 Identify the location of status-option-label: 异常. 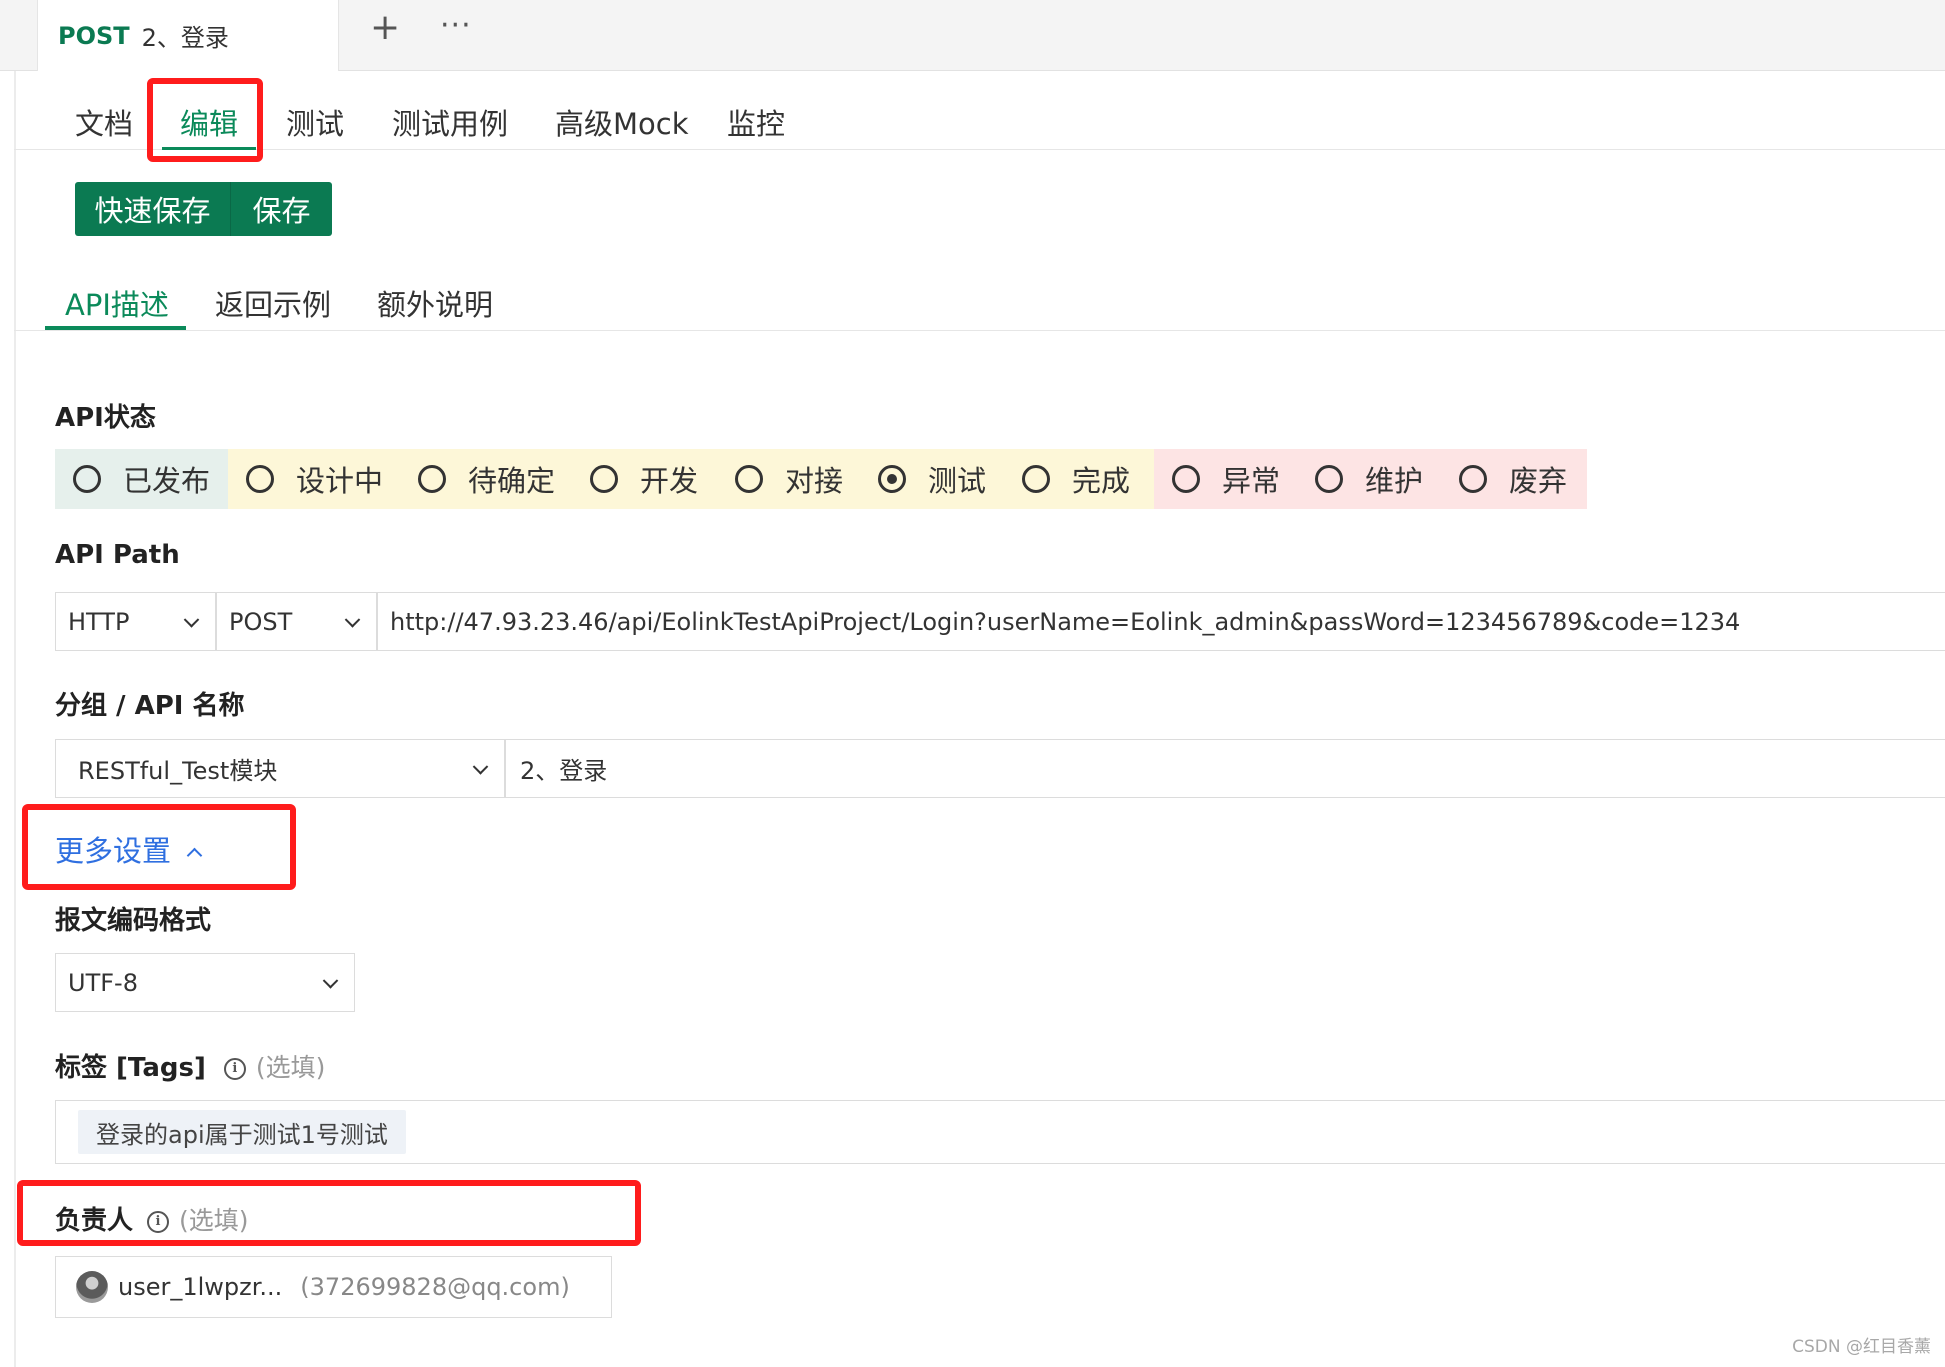
(1251, 481).